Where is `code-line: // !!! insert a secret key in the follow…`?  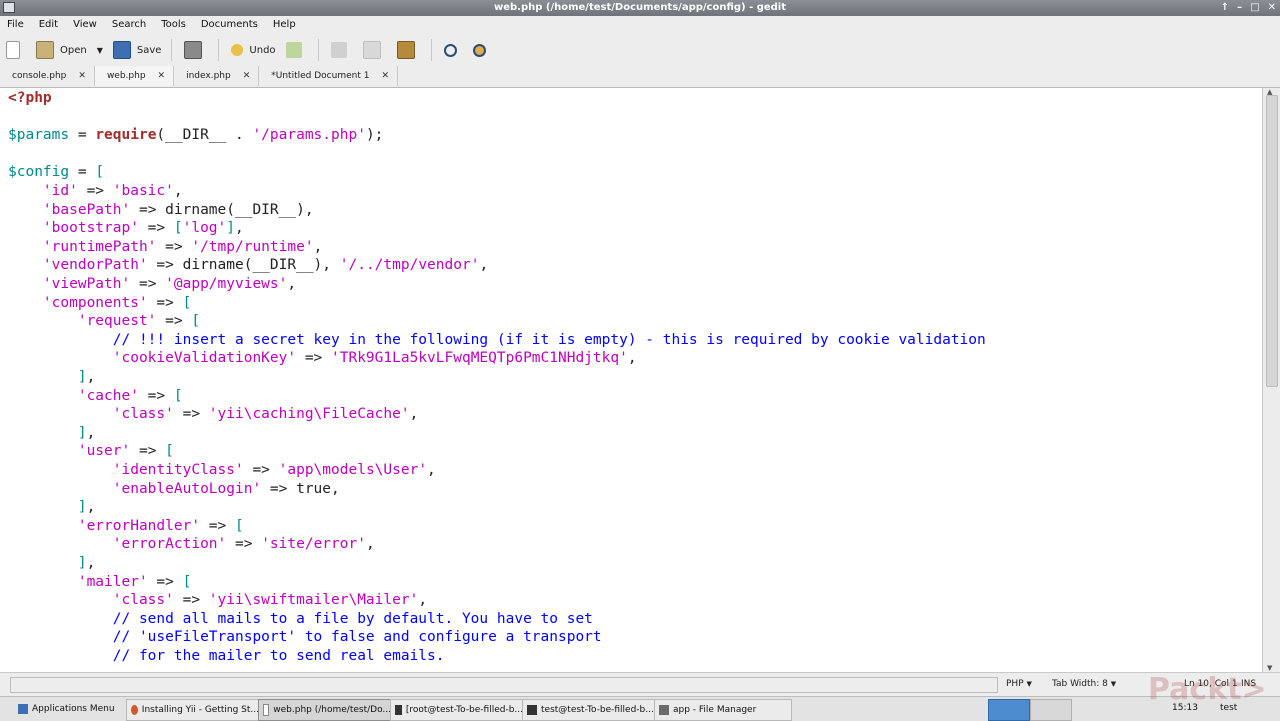 code-line: // !!! insert a secret key in the follow… is located at coordinates (497, 340).